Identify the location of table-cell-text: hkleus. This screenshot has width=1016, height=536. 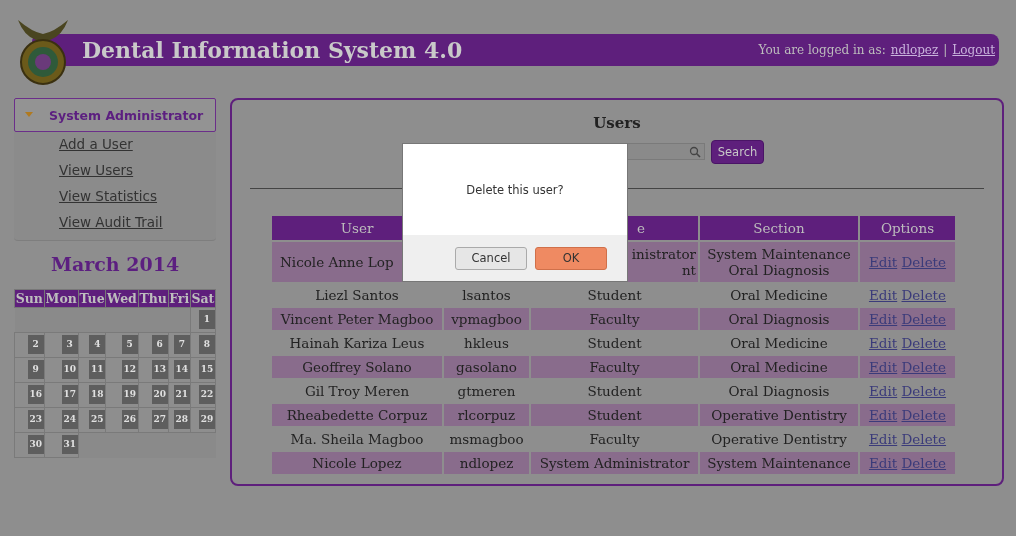
(486, 343).